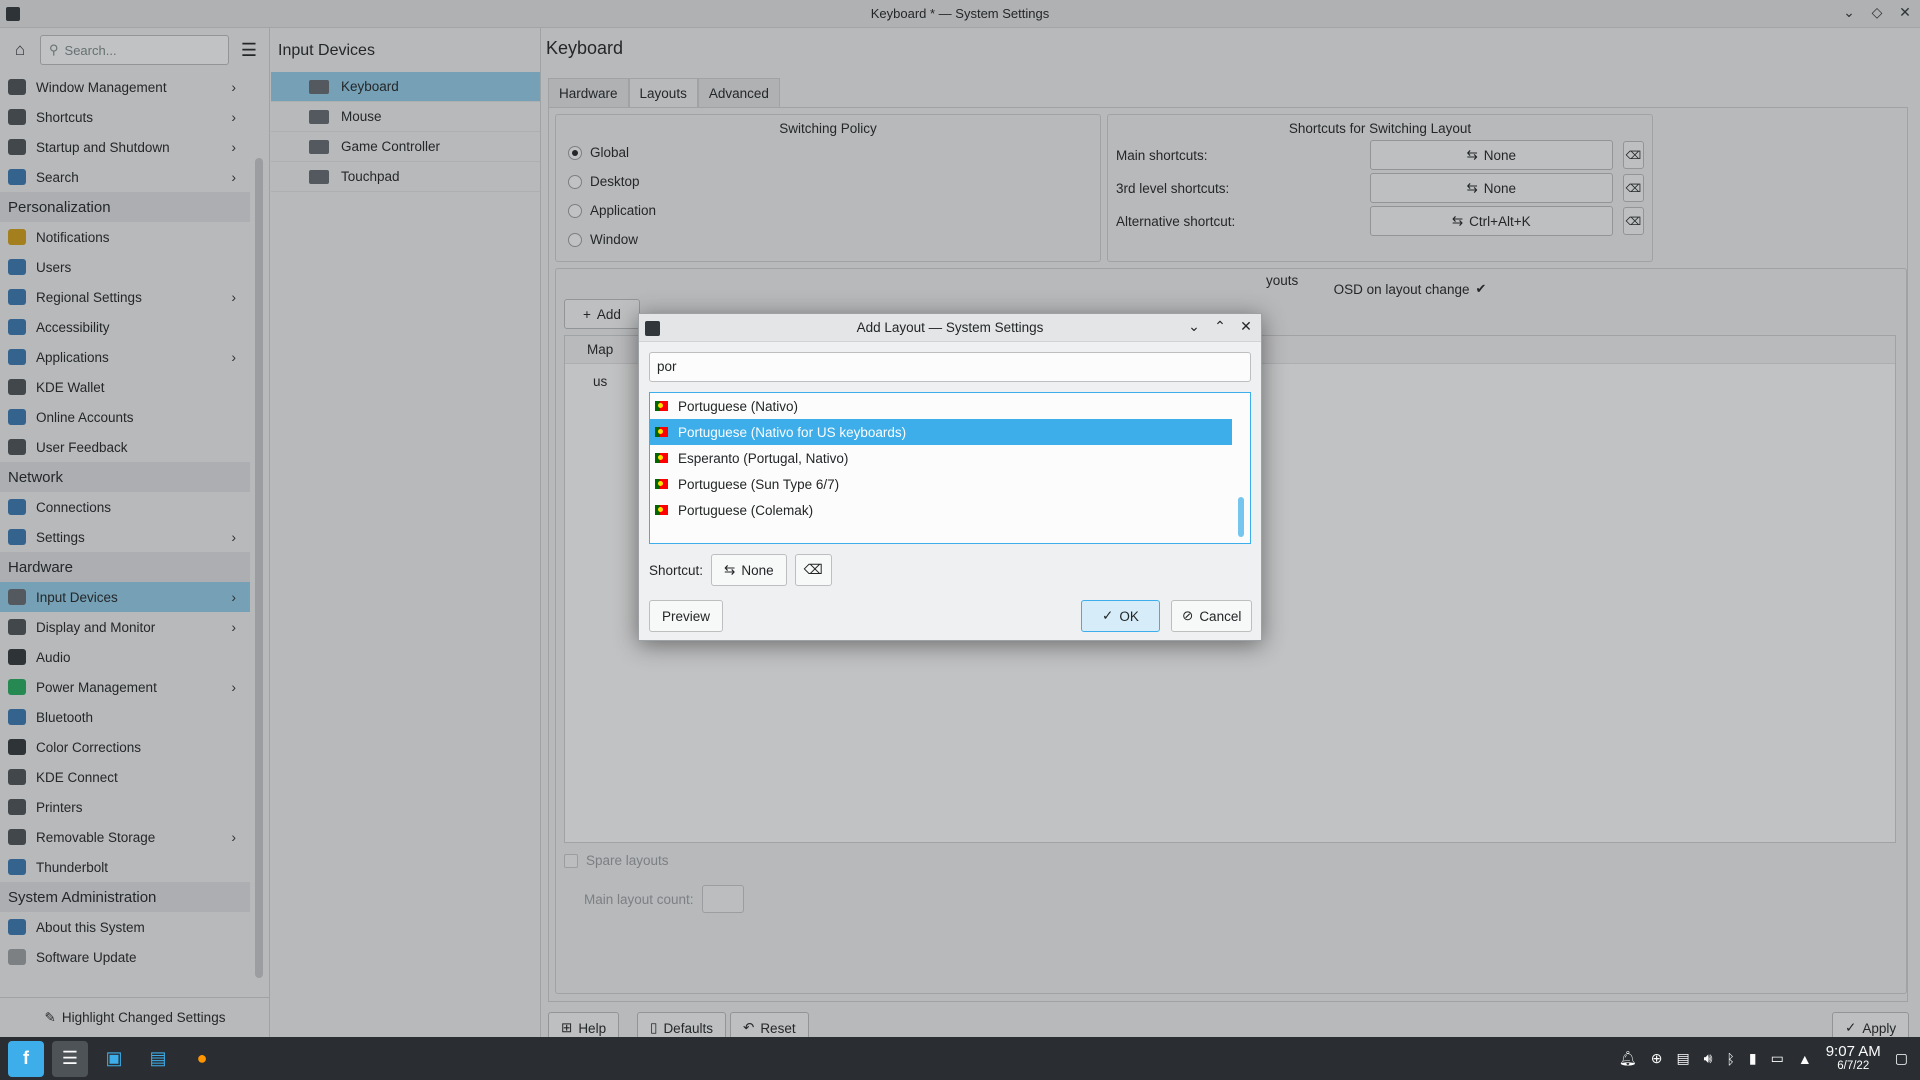 This screenshot has width=1920, height=1080. I want to click on clipboard-icon: ▤, so click(1682, 1058).